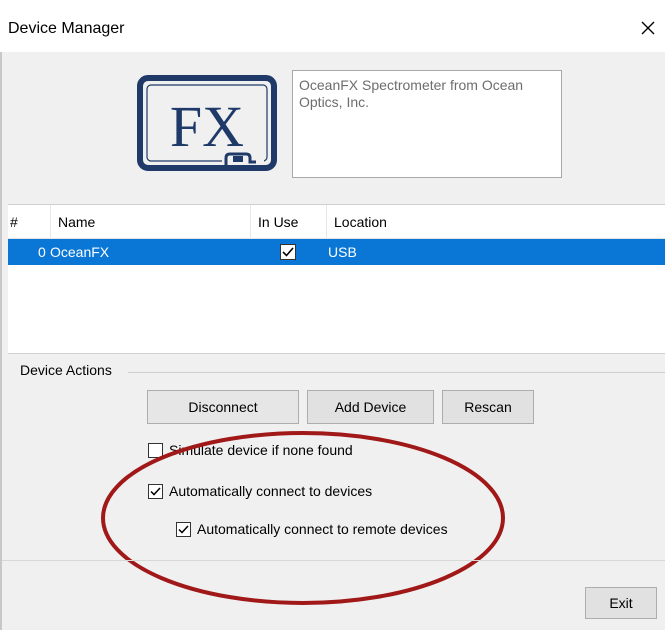 This screenshot has width=665, height=630. What do you see at coordinates (1, 341) in the screenshot?
I see `window-border` at bounding box center [1, 341].